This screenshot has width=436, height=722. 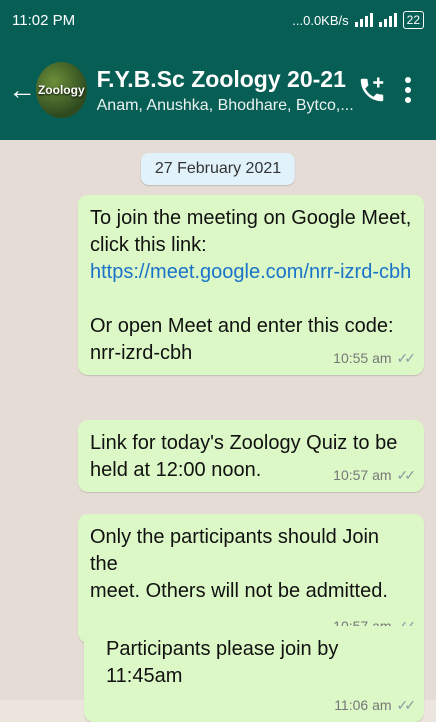 I want to click on add-call-icon, so click(x=372, y=90).